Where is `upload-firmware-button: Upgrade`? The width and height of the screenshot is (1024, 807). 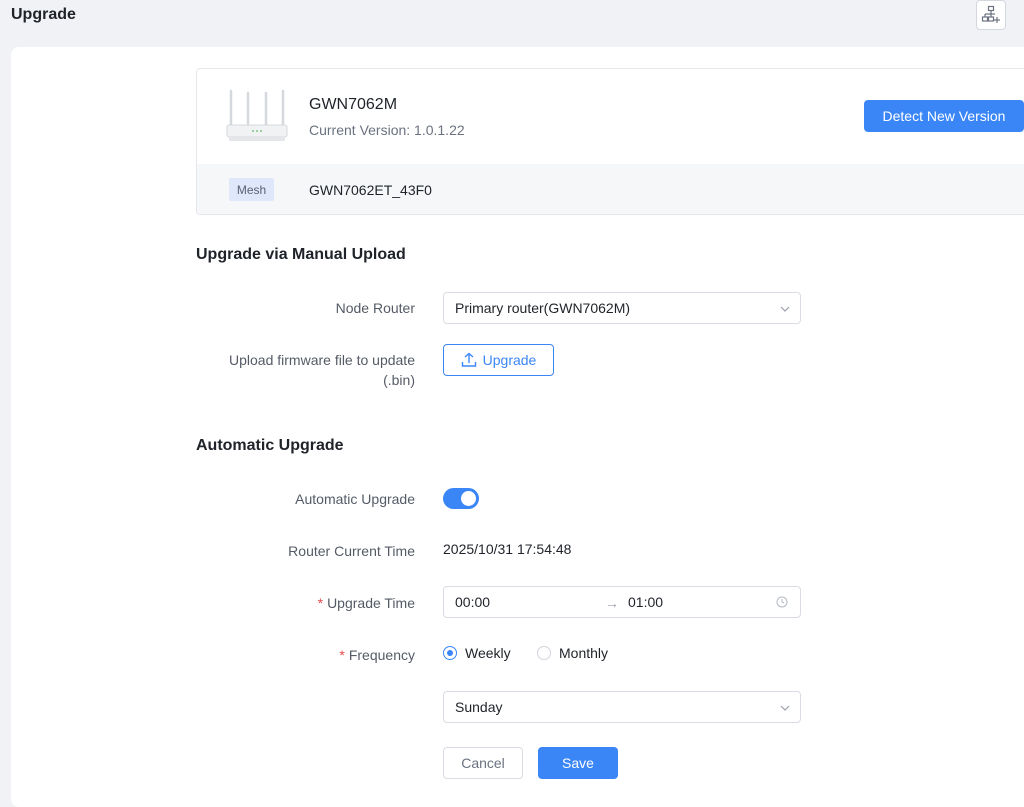
upload-firmware-button: Upgrade is located at coordinates (498, 360).